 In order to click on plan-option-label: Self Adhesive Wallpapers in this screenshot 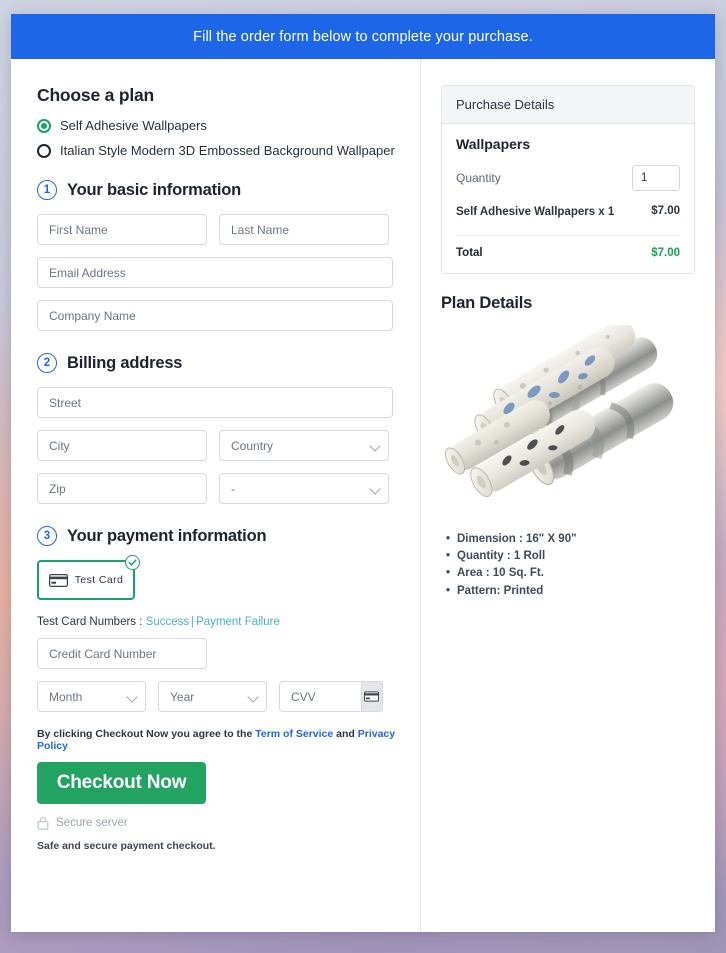, I will do `click(133, 125)`.